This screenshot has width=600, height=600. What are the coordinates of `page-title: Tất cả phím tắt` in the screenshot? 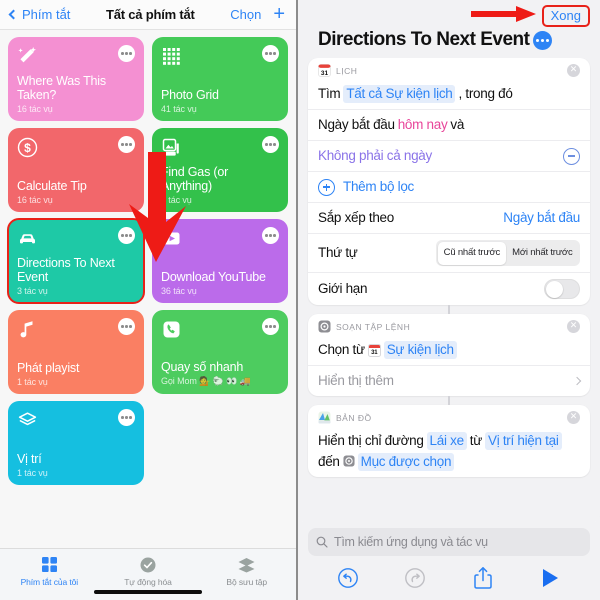 It's located at (150, 14).